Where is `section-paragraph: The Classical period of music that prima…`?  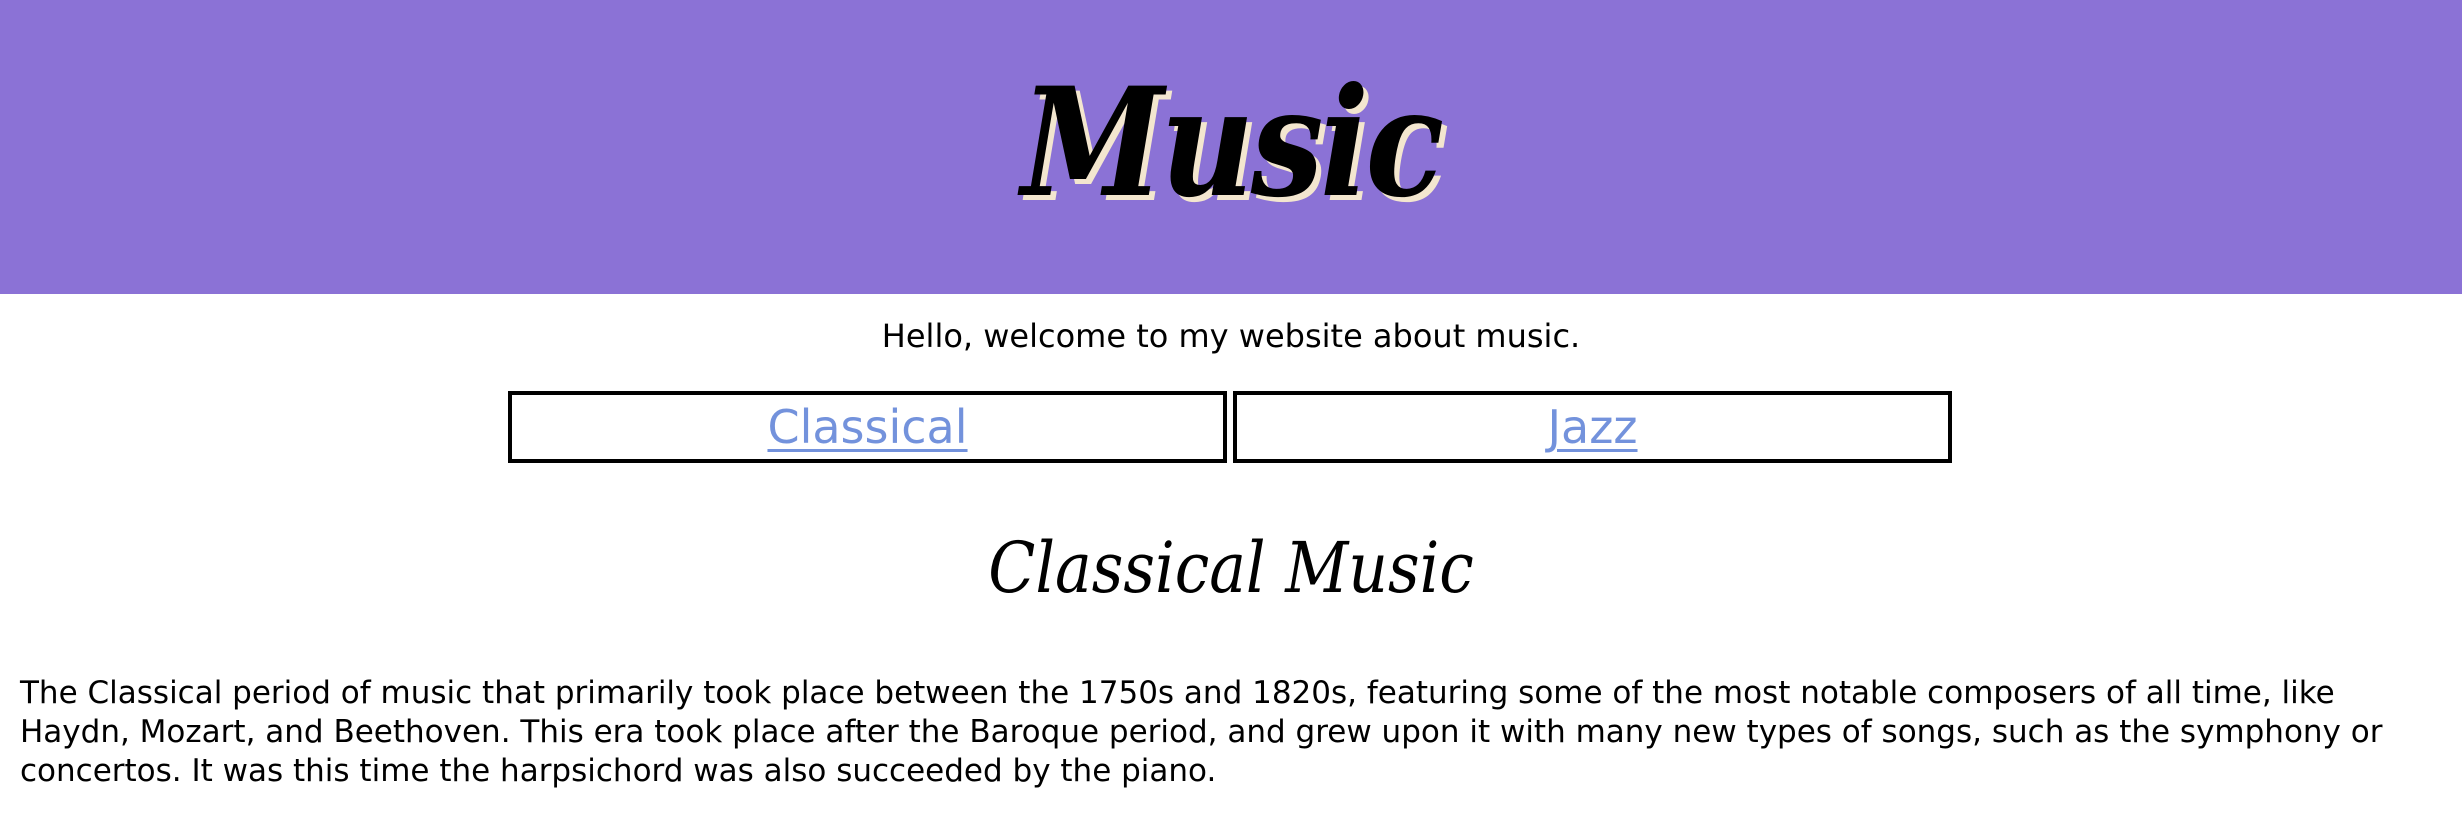
section-paragraph: The Classical period of music that prima… is located at coordinates (1201, 732).